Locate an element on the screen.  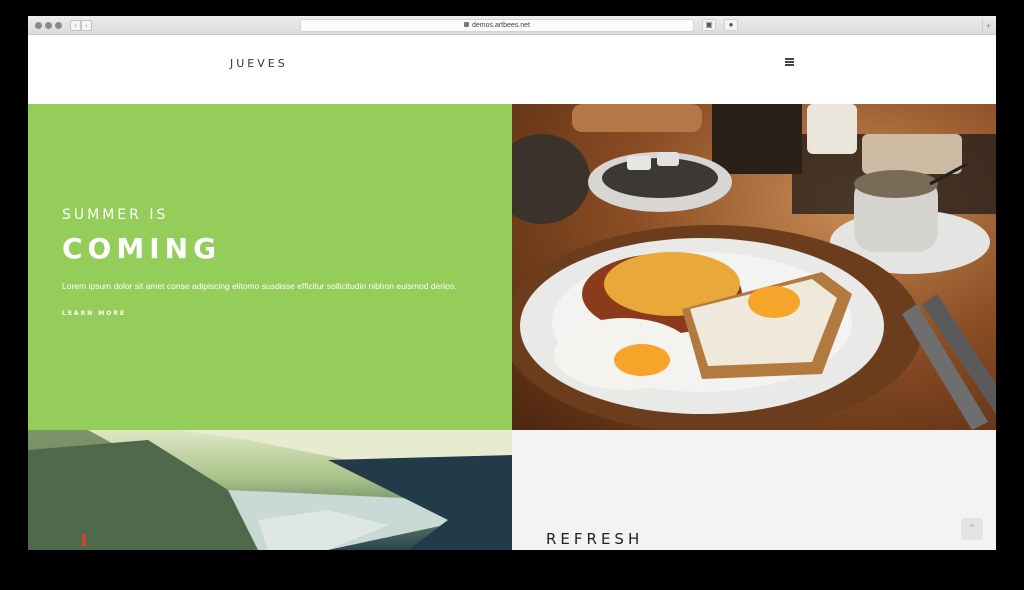
address-bar: demos.artbees.net is located at coordinates (497, 25).